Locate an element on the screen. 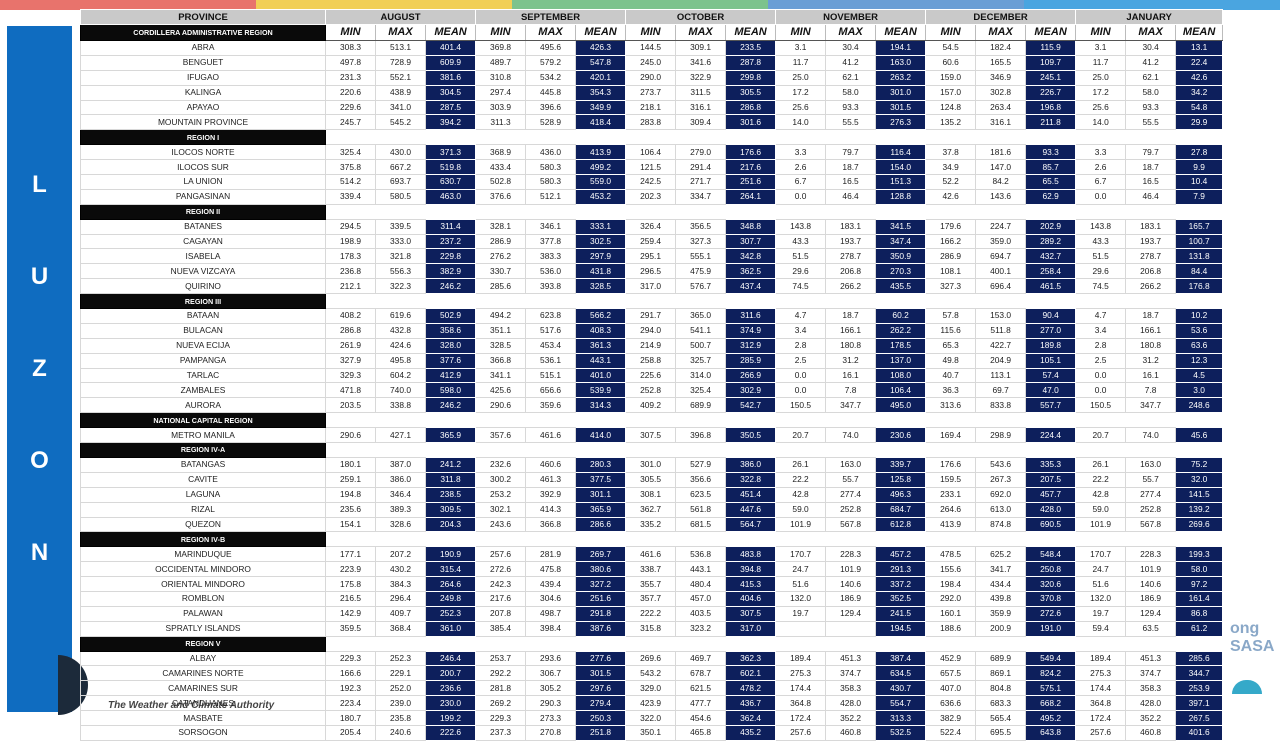 The width and height of the screenshot is (1280, 741). max-value: 740.0 is located at coordinates (400, 390).